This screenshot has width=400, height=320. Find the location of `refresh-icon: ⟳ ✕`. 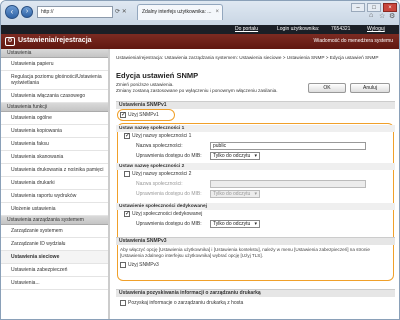

refresh-icon: ⟳ ✕ is located at coordinates (121, 11).